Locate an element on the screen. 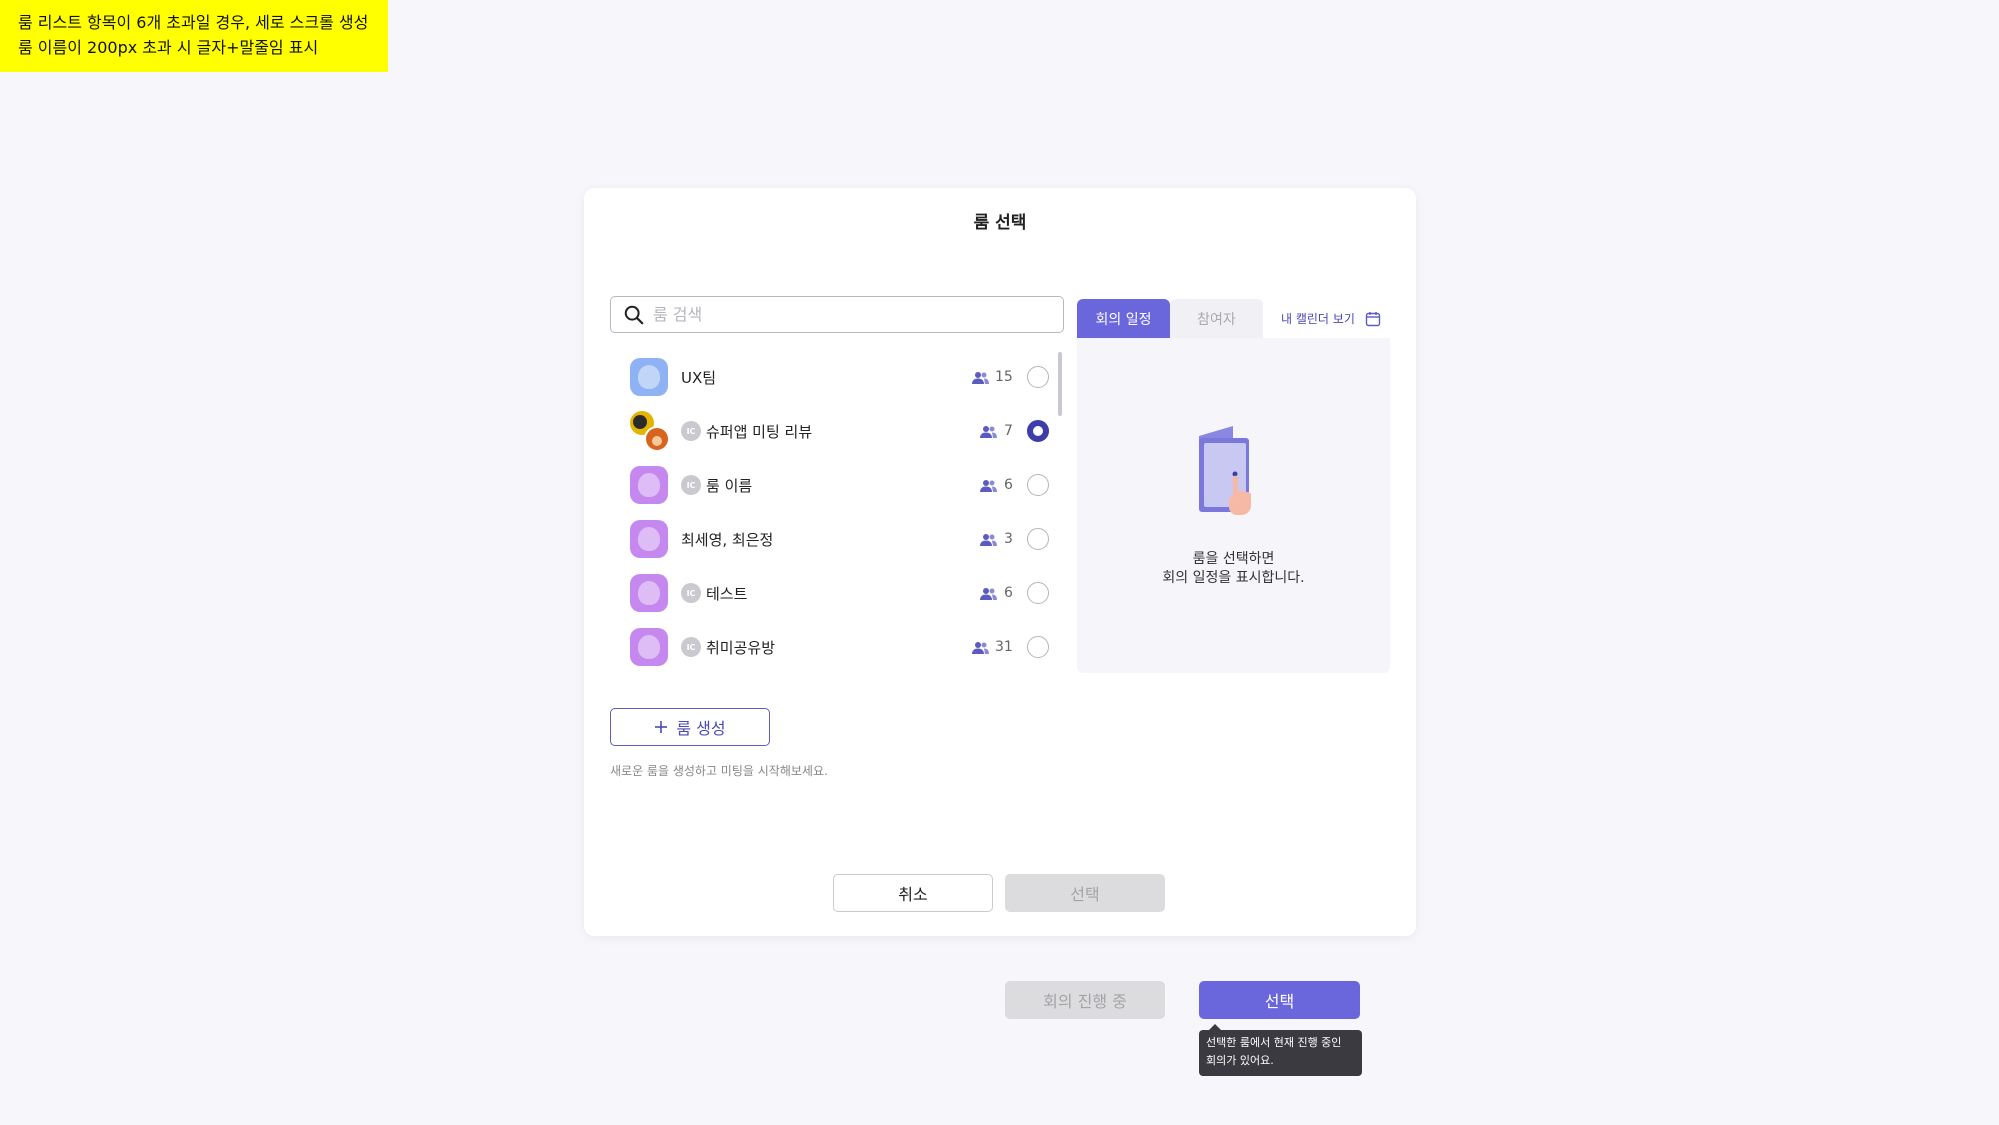  room-list-item: IC 취미공유방 31 is located at coordinates (830, 647).